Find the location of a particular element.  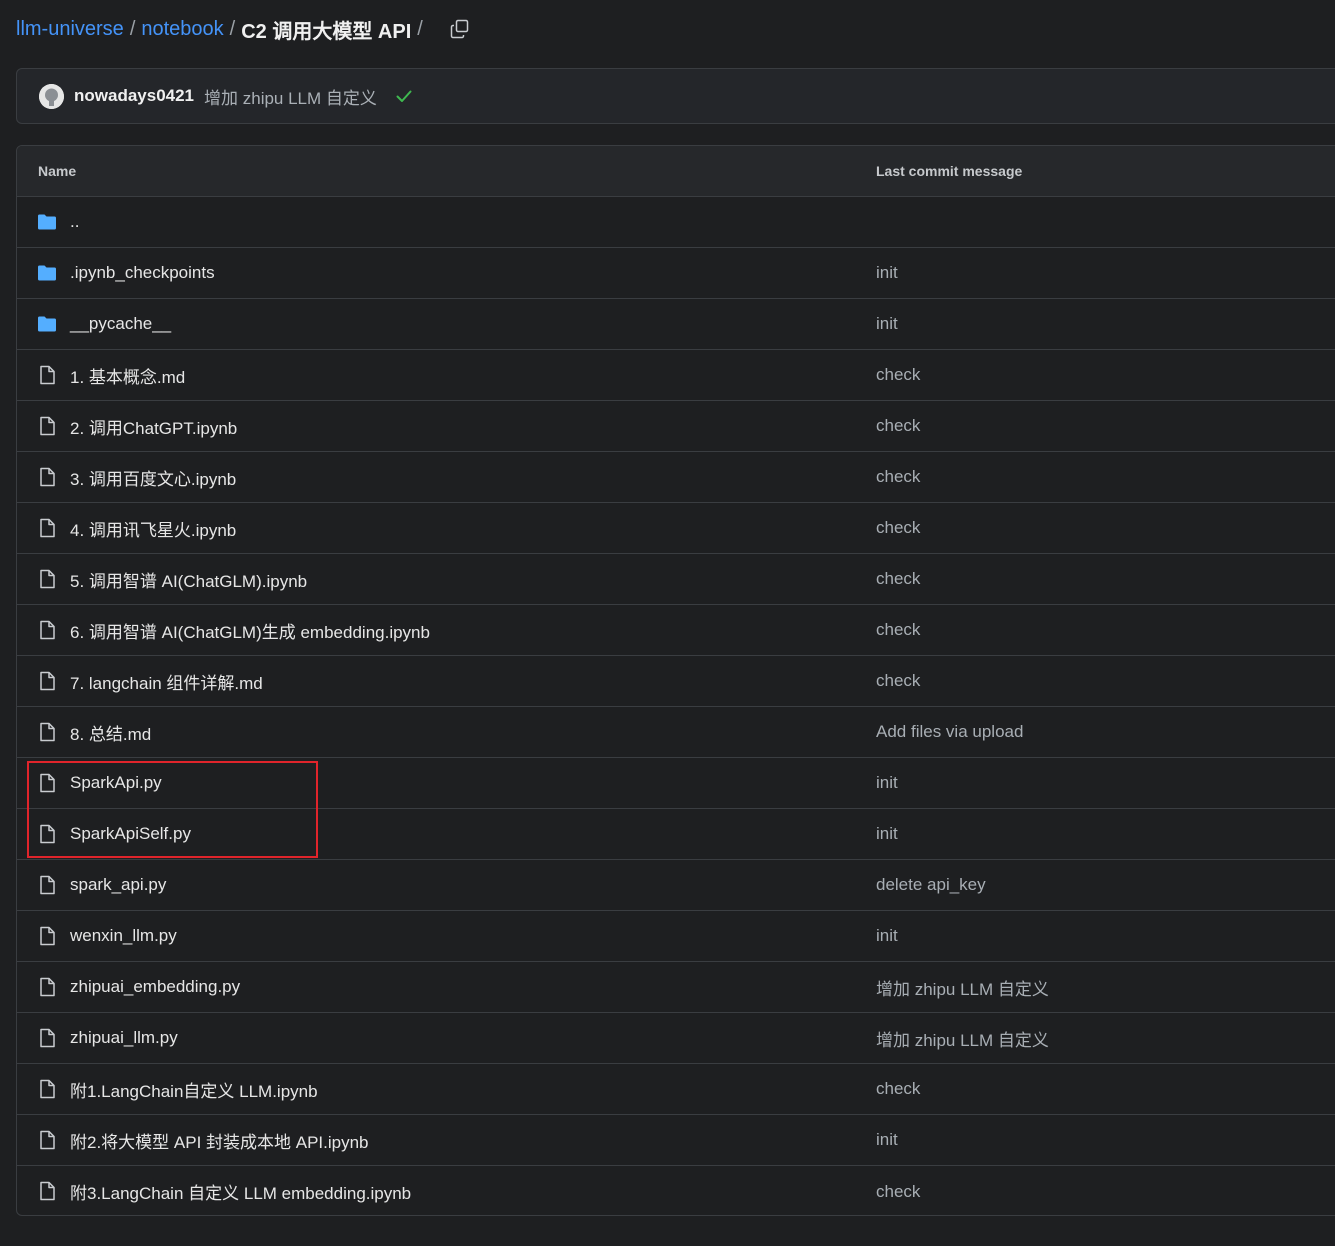

column-header-name: Name is located at coordinates (57, 171).